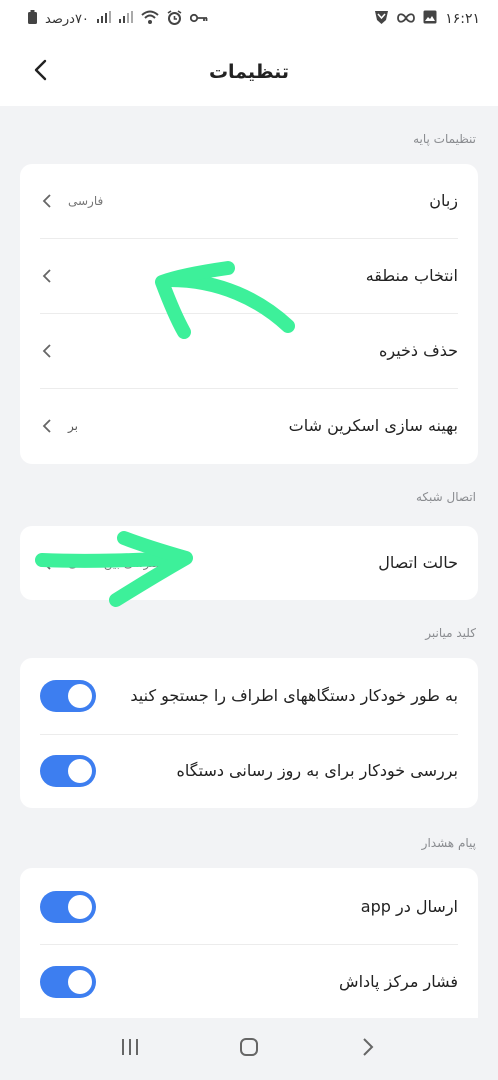 This screenshot has width=498, height=1080. What do you see at coordinates (381, 19) in the screenshot?
I see `shield-icon` at bounding box center [381, 19].